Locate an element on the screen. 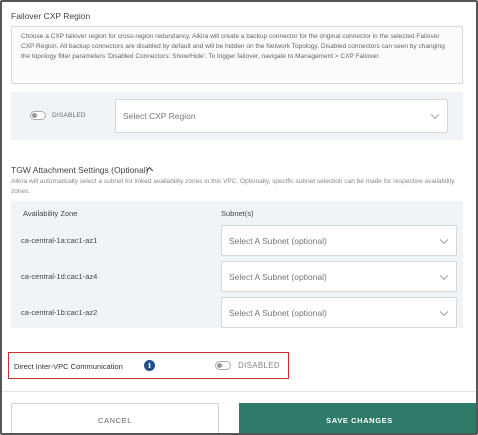 Image resolution: width=478 pixels, height=435 pixels. zone-name: ca-central-1a:cac1-az1 is located at coordinates (59, 240).